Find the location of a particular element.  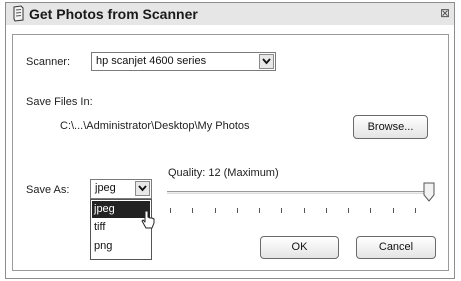

save-as-label: Save As: is located at coordinates (48, 190).